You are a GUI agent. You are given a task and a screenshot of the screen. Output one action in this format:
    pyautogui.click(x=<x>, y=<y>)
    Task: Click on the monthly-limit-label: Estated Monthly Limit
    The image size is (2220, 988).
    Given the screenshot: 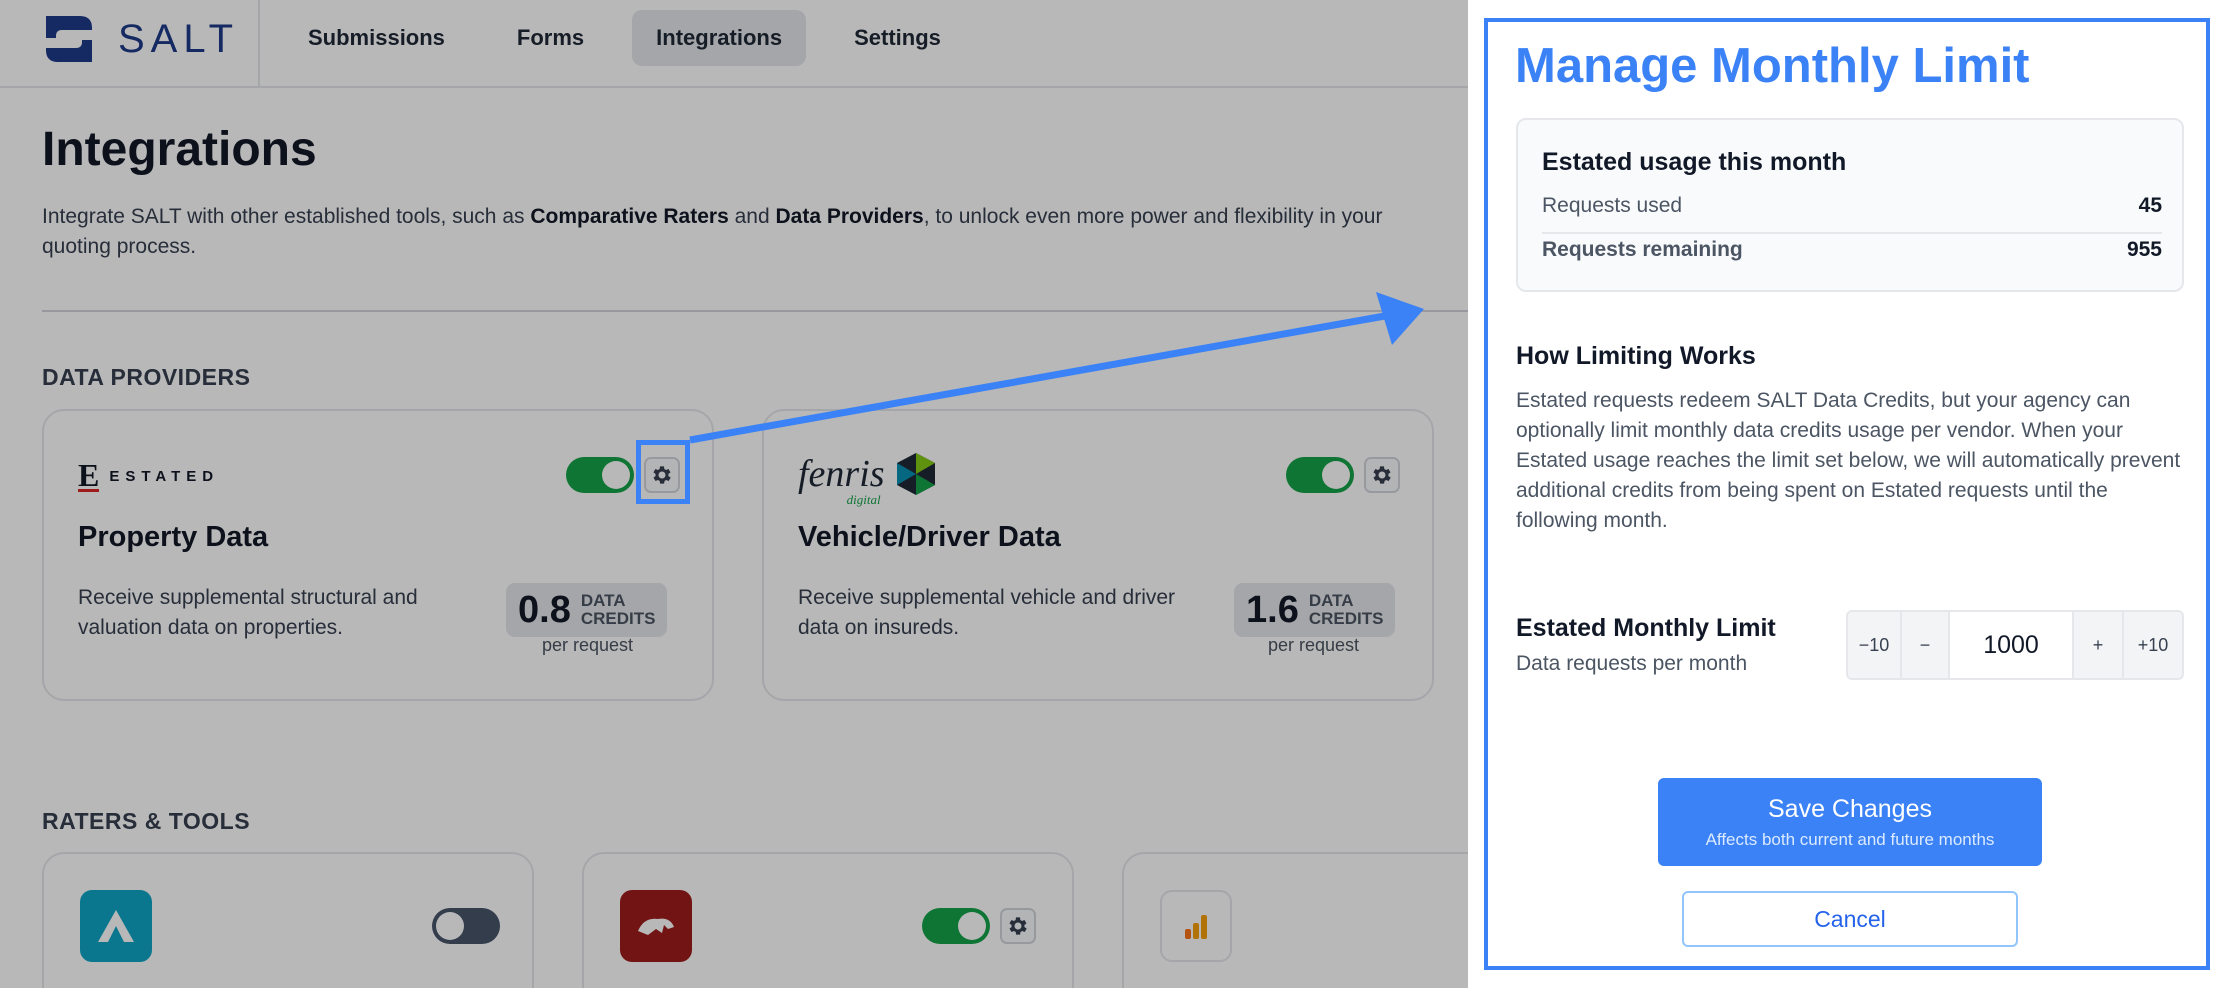 What is the action you would take?
    pyautogui.click(x=1646, y=628)
    